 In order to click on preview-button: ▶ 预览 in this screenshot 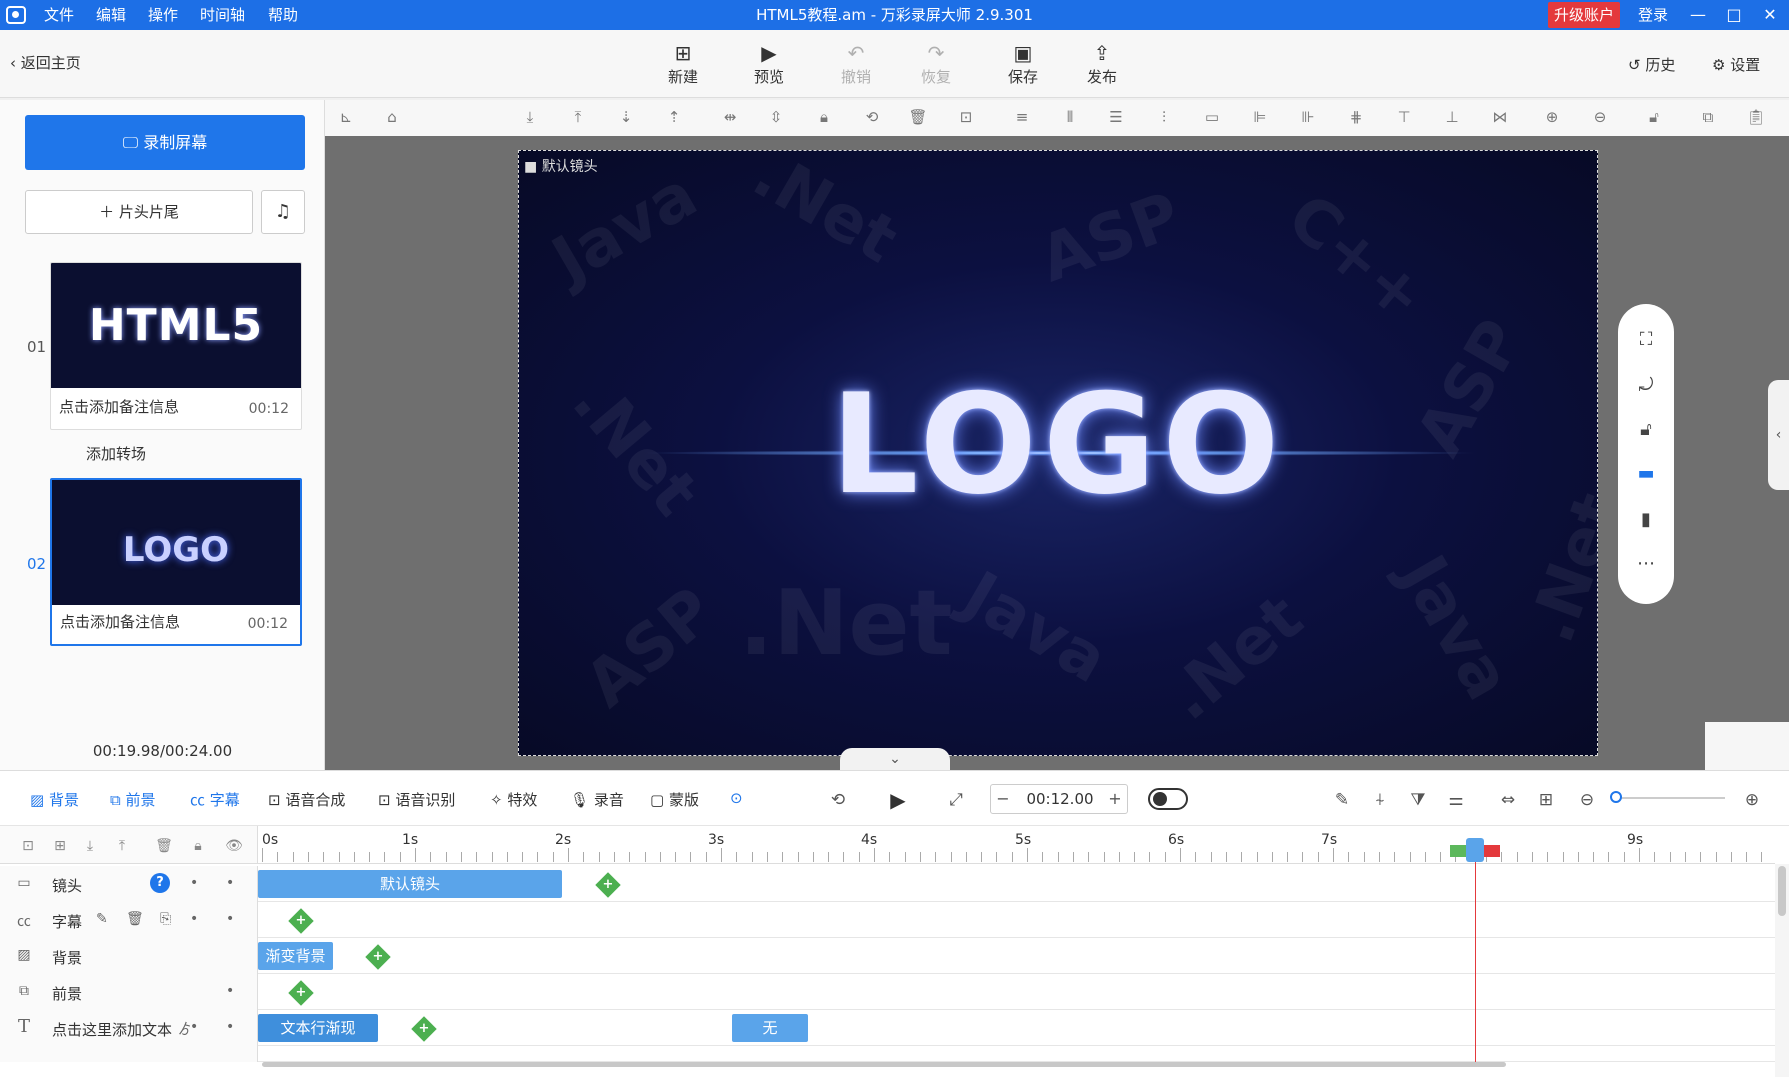, I will do `click(769, 63)`.